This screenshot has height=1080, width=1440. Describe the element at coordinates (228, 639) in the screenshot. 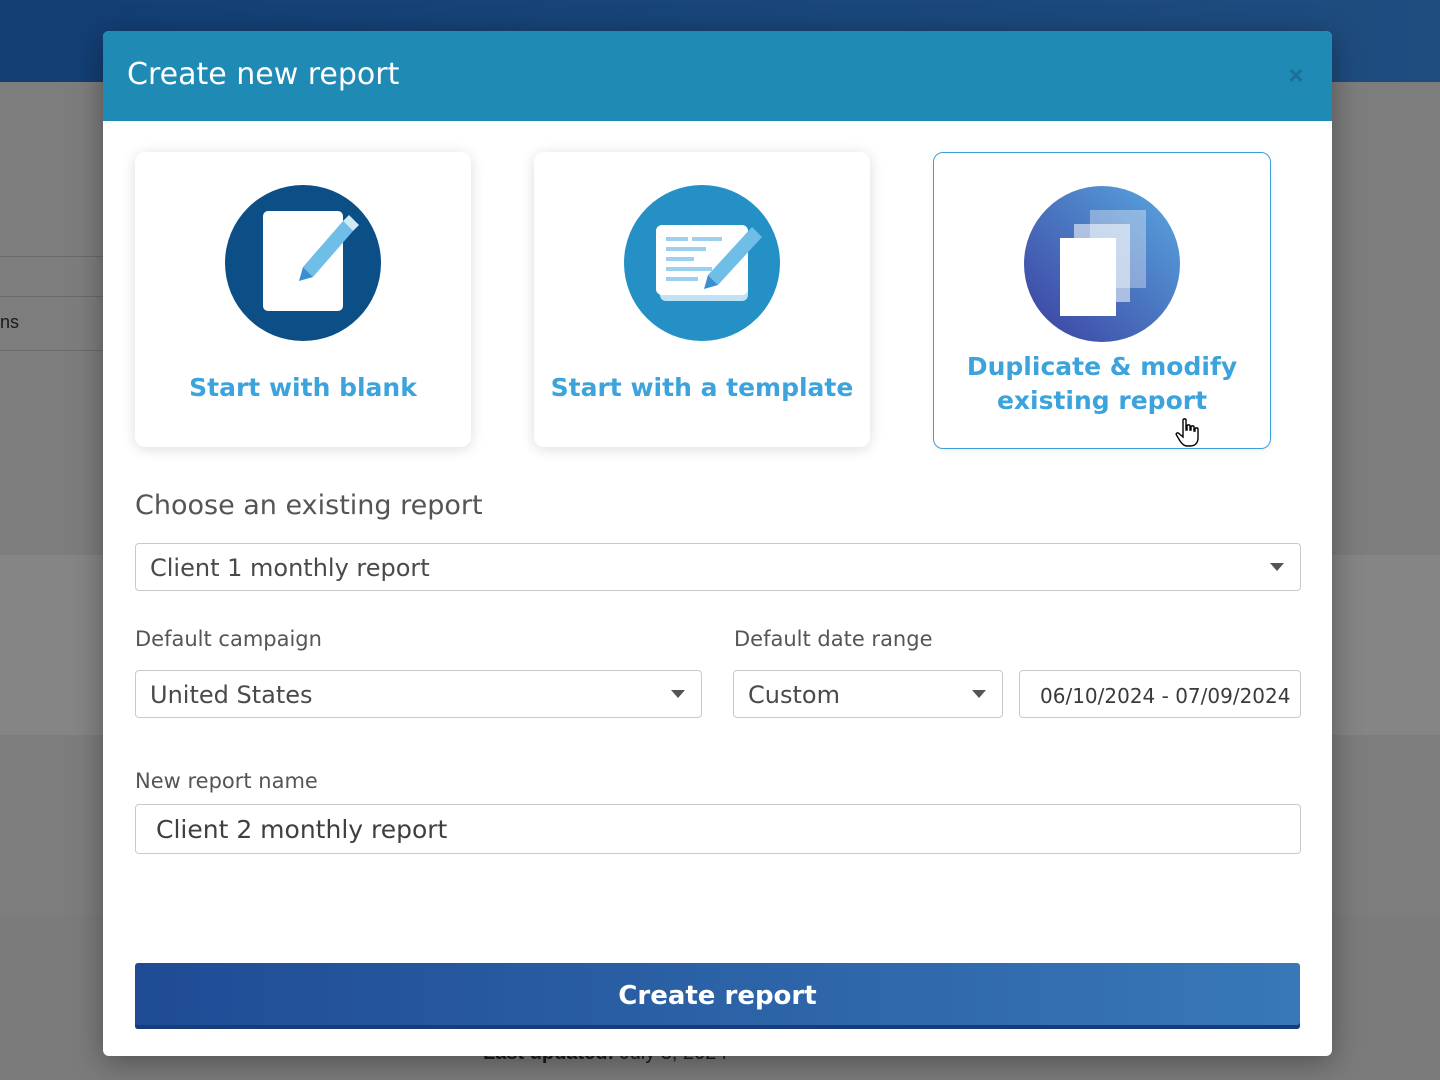

I see `default-campaign-label: Default campaign` at that location.